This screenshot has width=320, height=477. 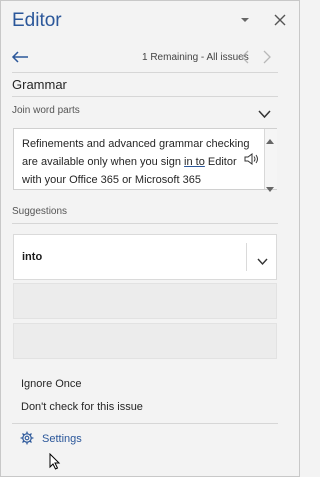 I want to click on pane-title: Editor, so click(x=37, y=20).